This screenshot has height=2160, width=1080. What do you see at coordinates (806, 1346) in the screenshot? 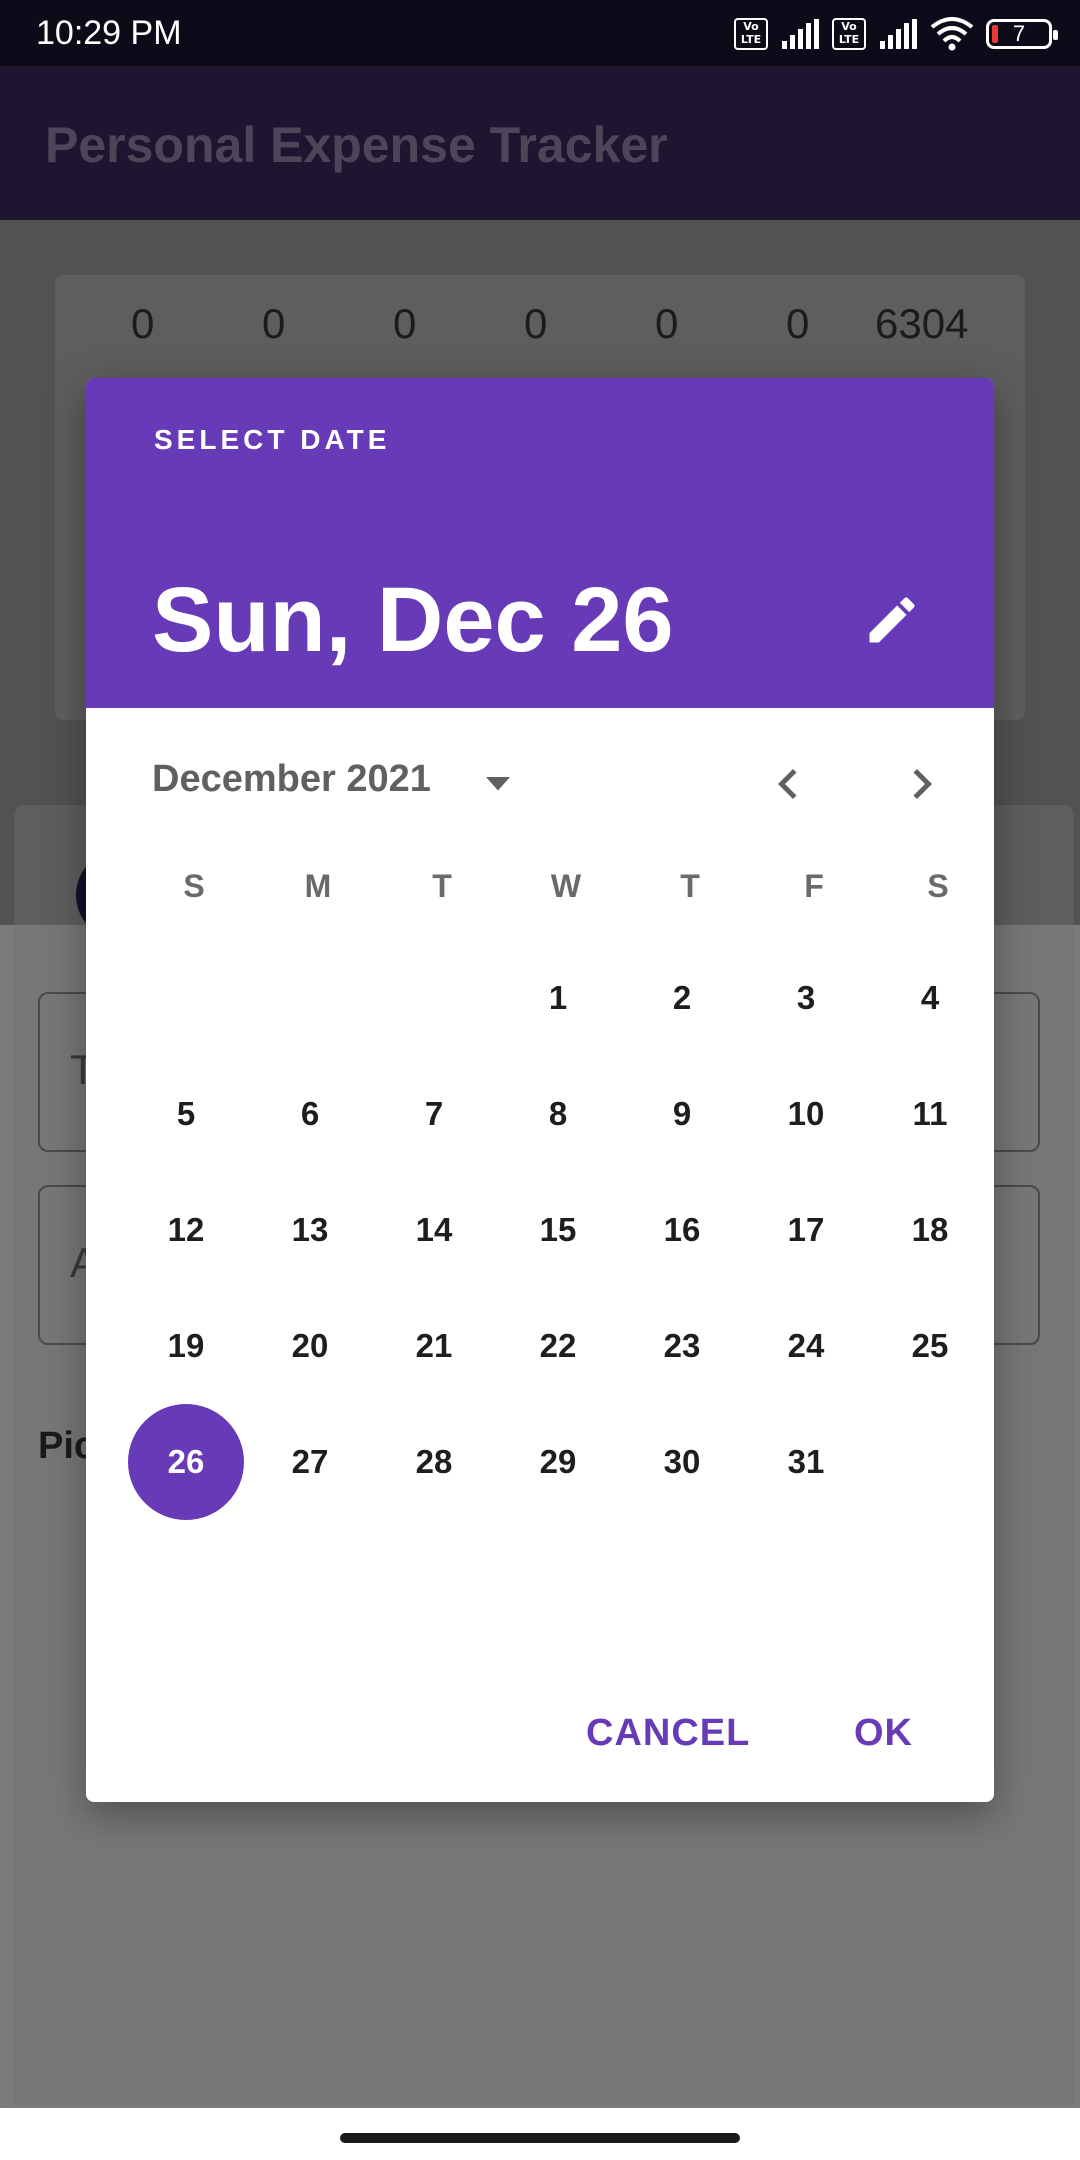
I see `calendar-day: 24` at bounding box center [806, 1346].